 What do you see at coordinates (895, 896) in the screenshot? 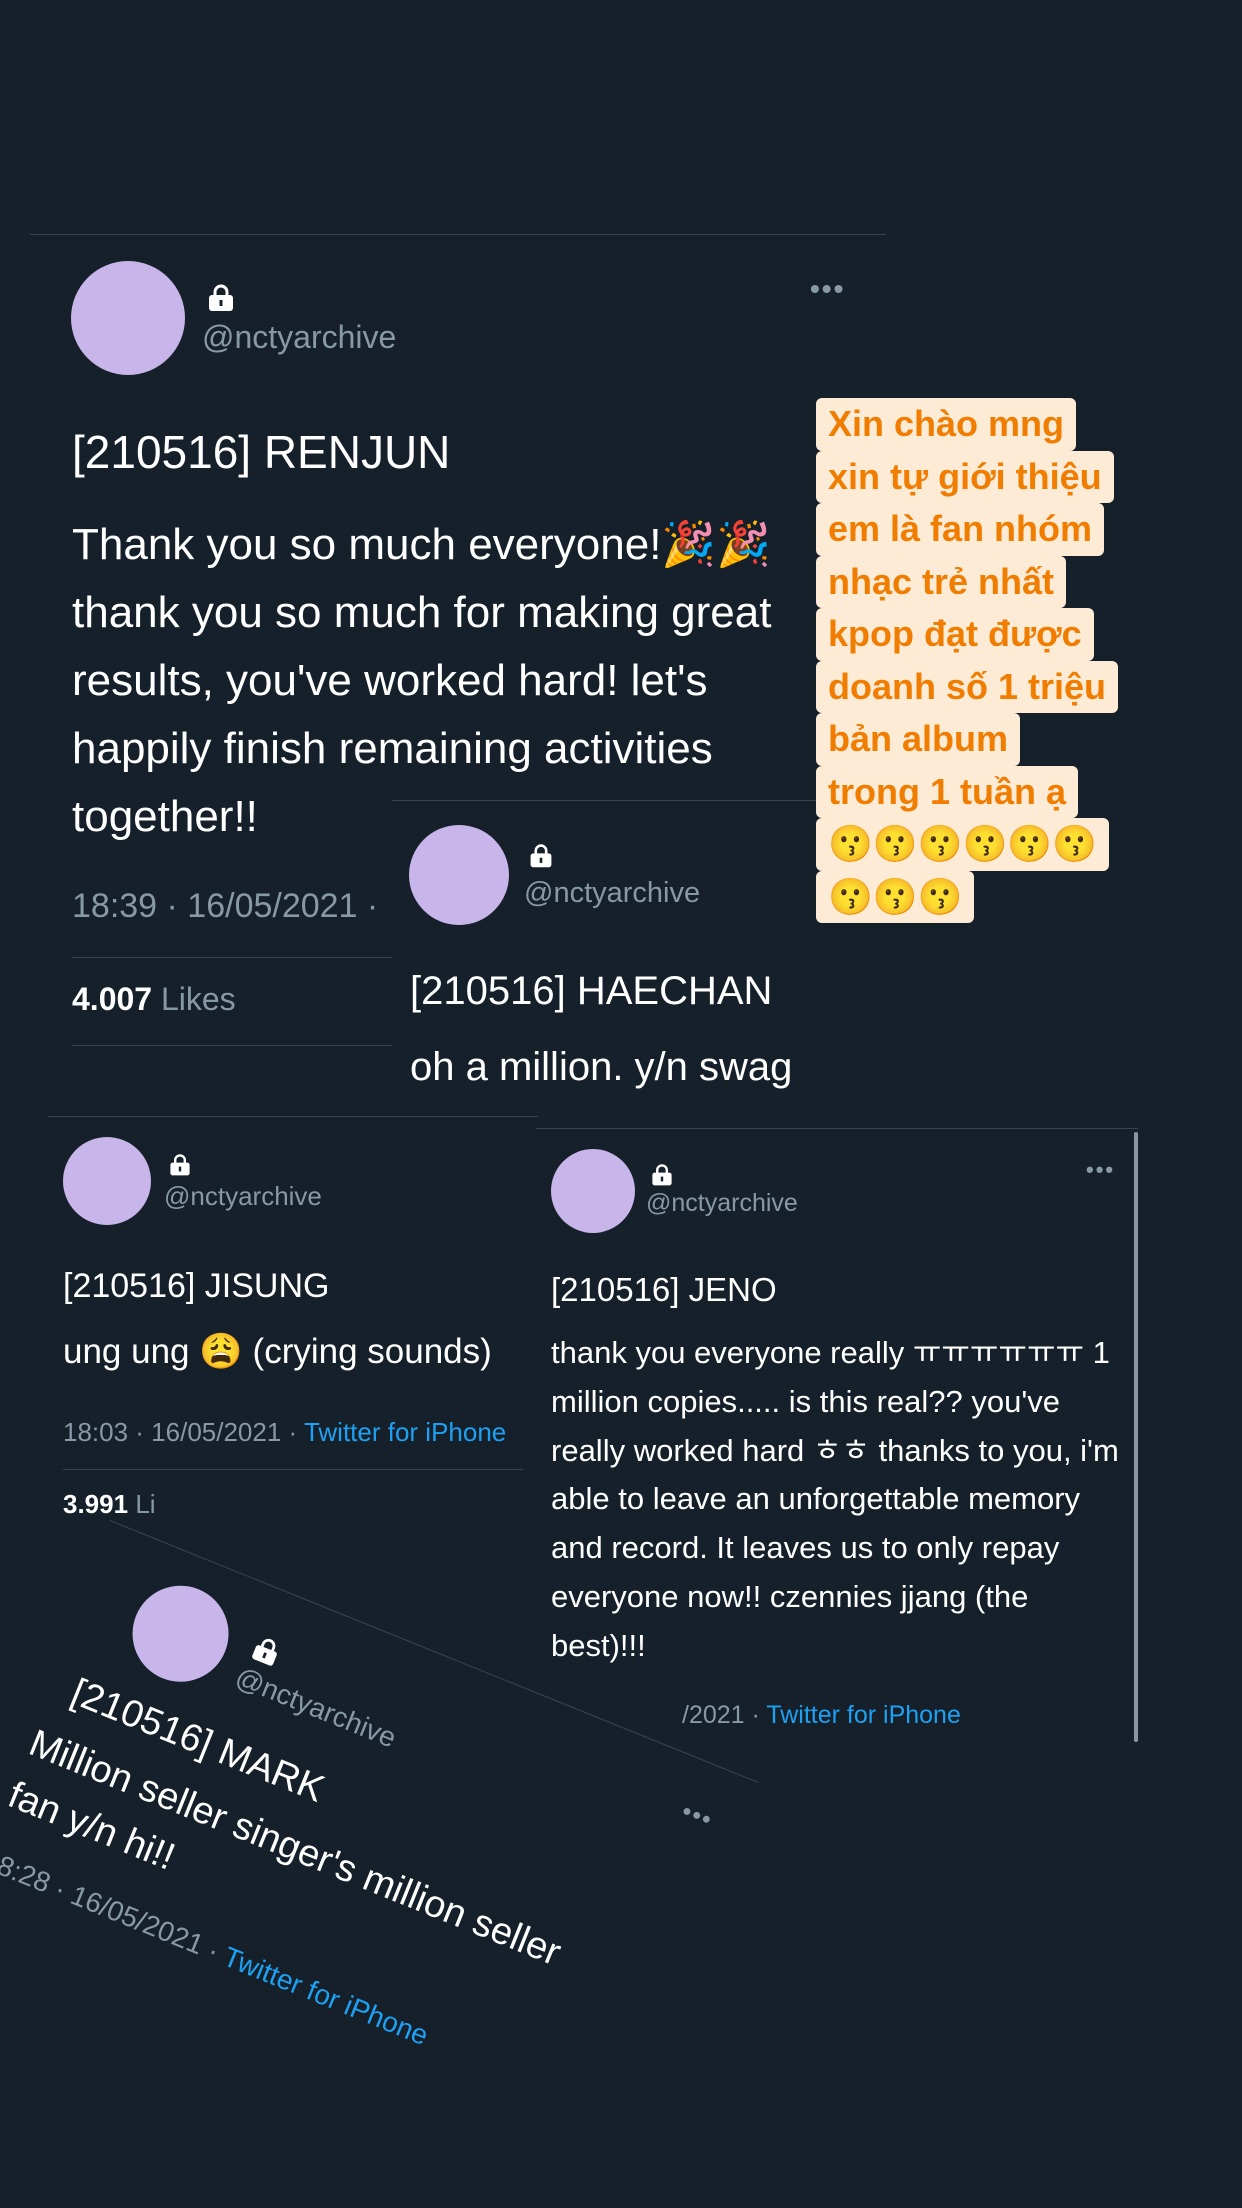
I see `sticker-line: 😗😗😗` at bounding box center [895, 896].